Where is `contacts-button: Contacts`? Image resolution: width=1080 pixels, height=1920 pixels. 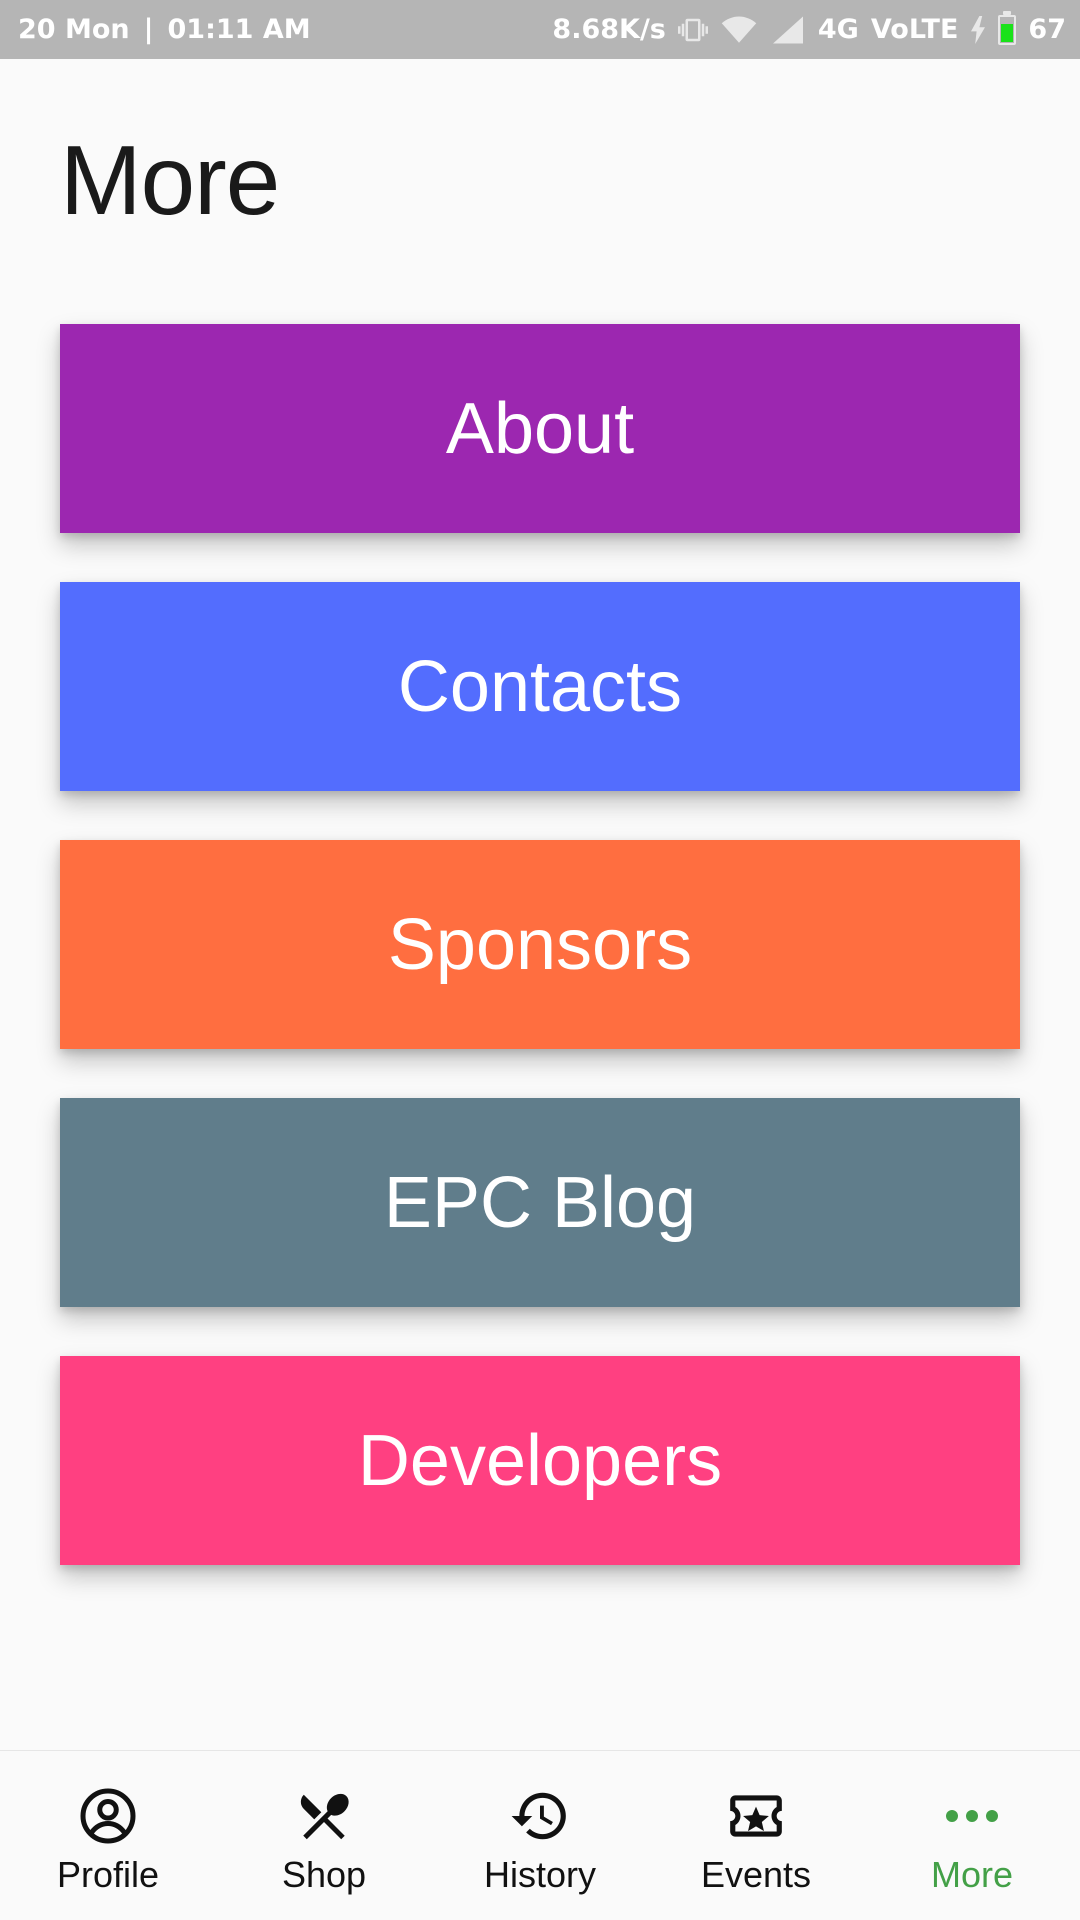
contacts-button: Contacts is located at coordinates (540, 686).